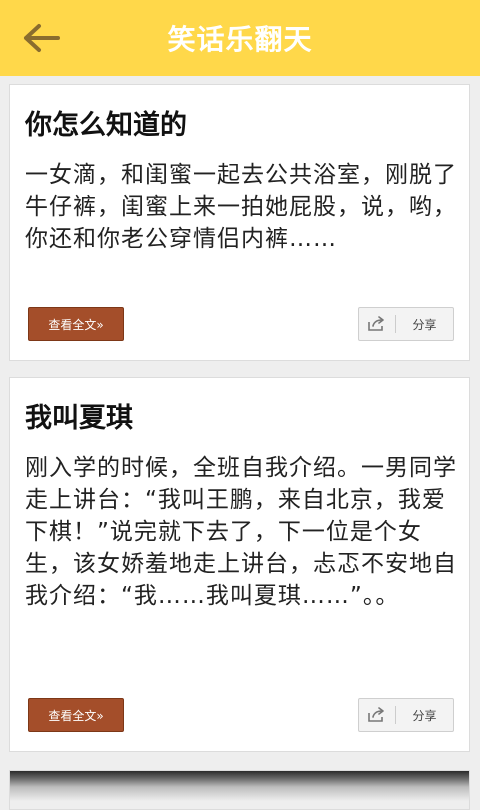 This screenshot has height=810, width=480. I want to click on page-title: 笑话乐翻天, so click(240, 39).